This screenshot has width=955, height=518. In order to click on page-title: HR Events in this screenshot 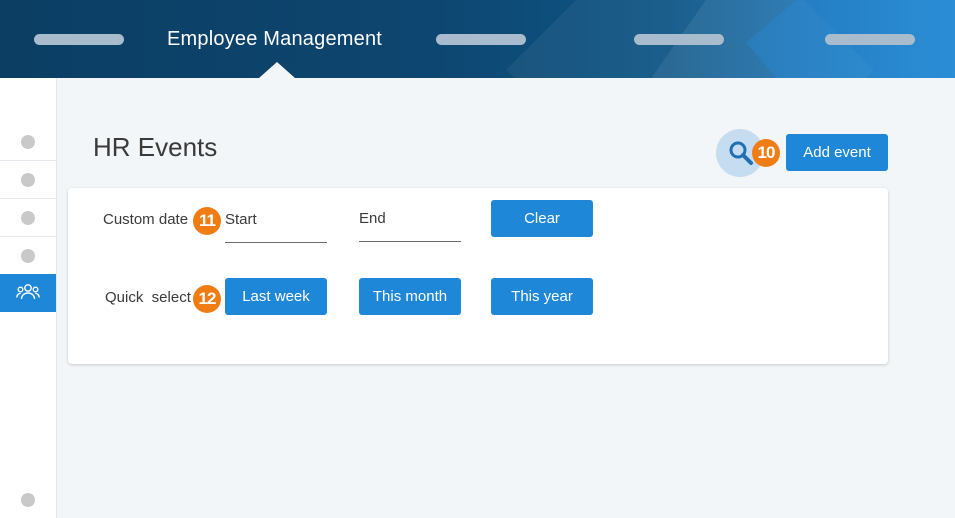, I will do `click(155, 147)`.